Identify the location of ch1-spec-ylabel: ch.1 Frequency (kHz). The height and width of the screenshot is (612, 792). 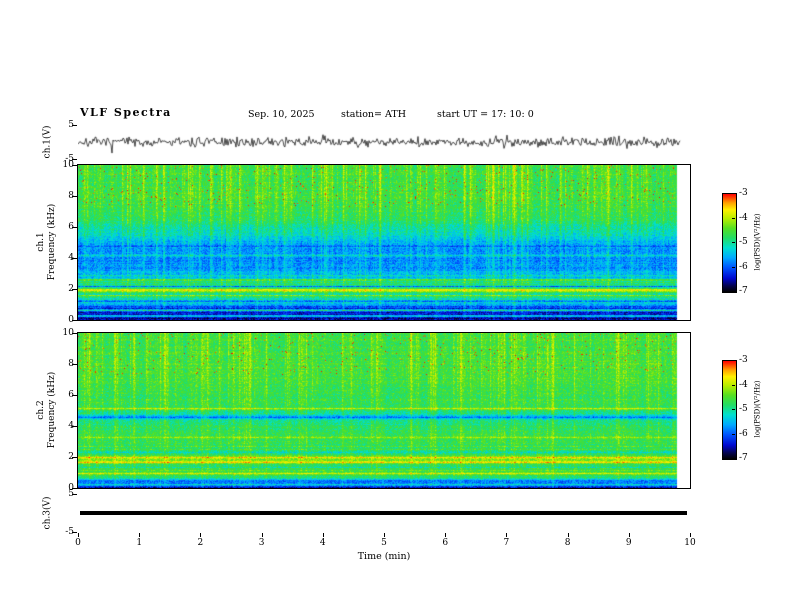
(47, 242).